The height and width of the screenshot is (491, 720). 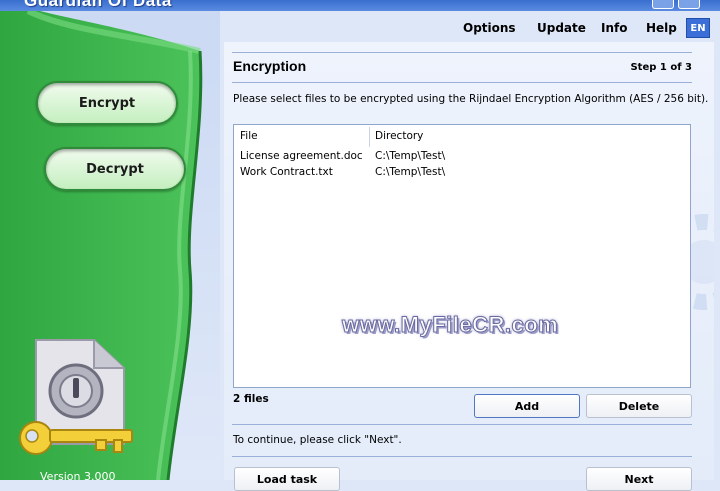 I want to click on menu-info: Info, so click(x=614, y=28).